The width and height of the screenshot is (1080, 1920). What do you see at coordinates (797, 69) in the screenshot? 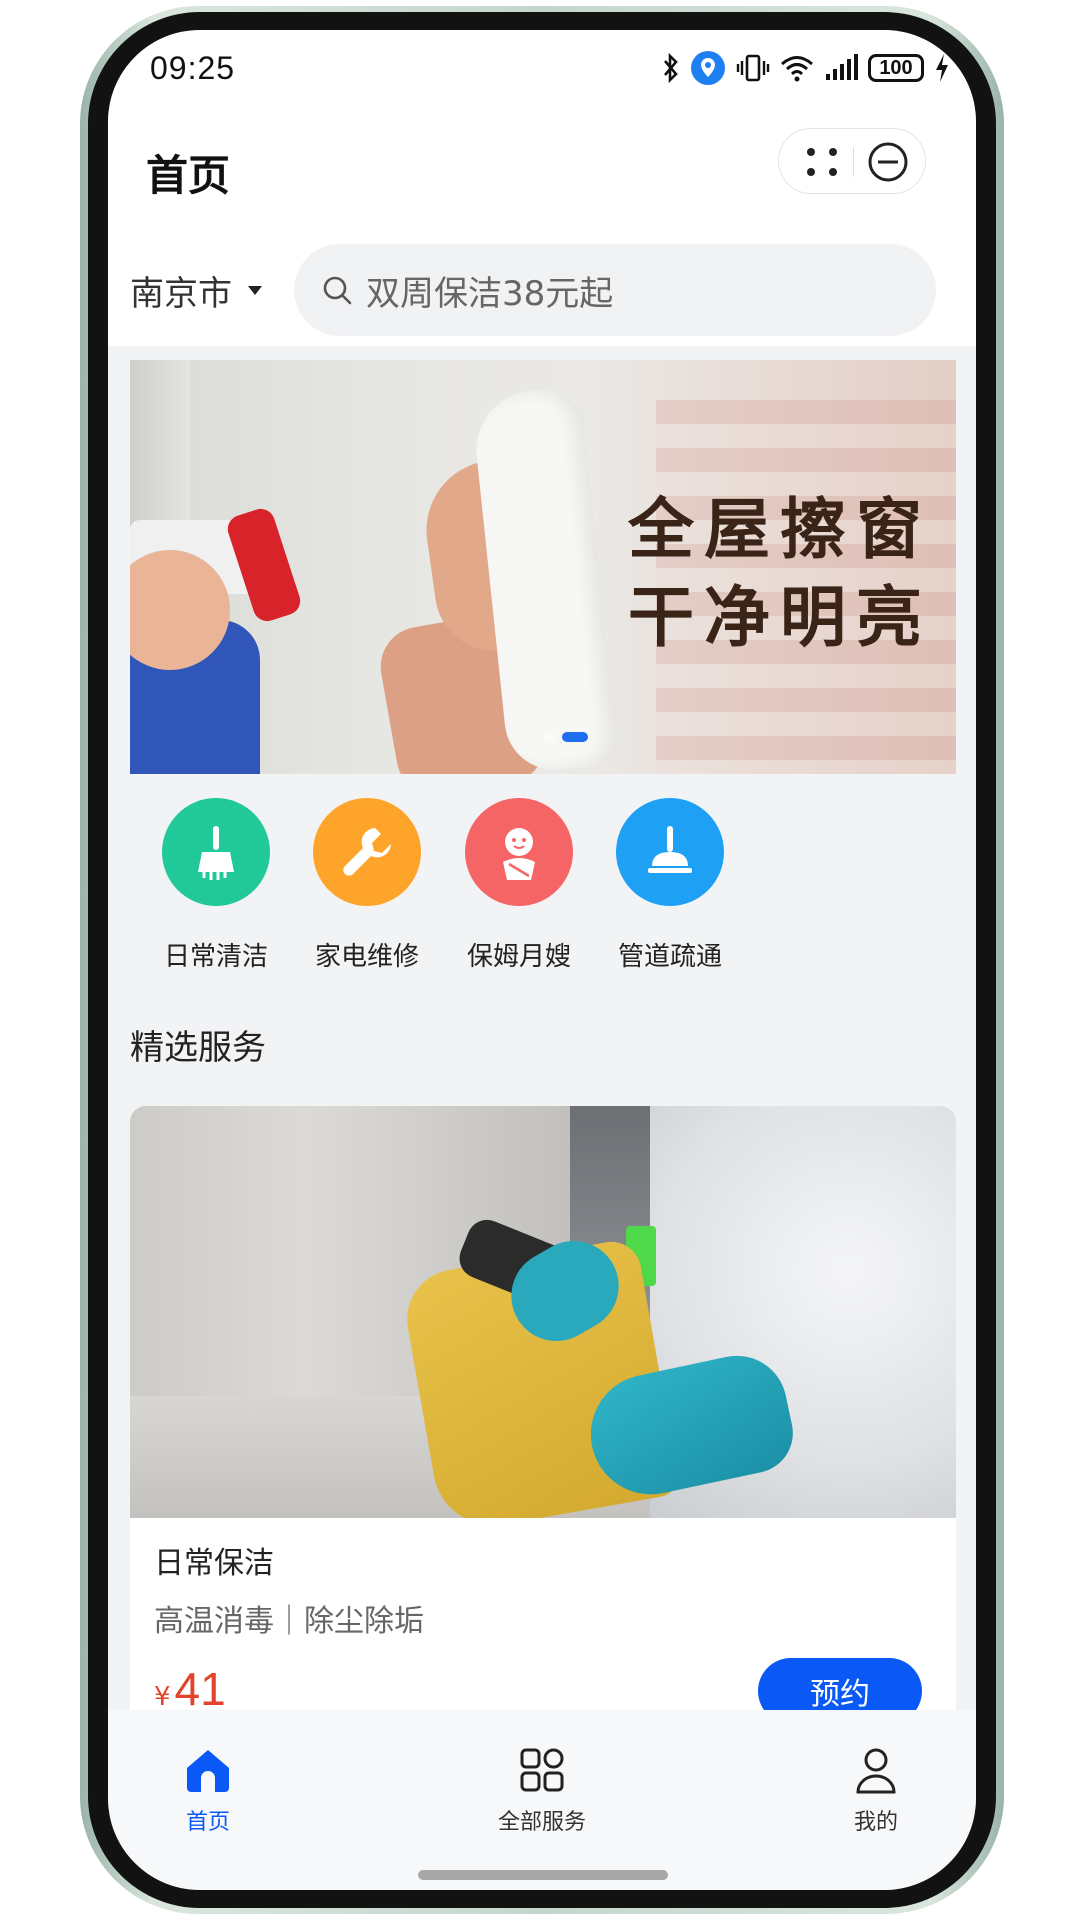
I see `wifi-icon` at bounding box center [797, 69].